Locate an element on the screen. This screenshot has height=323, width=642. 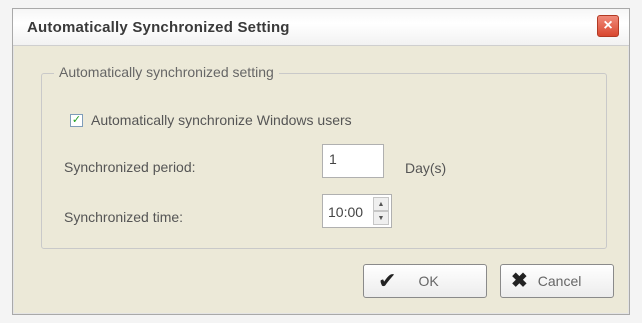
title-bar: Automatically Synchronized Setting × is located at coordinates (321, 27).